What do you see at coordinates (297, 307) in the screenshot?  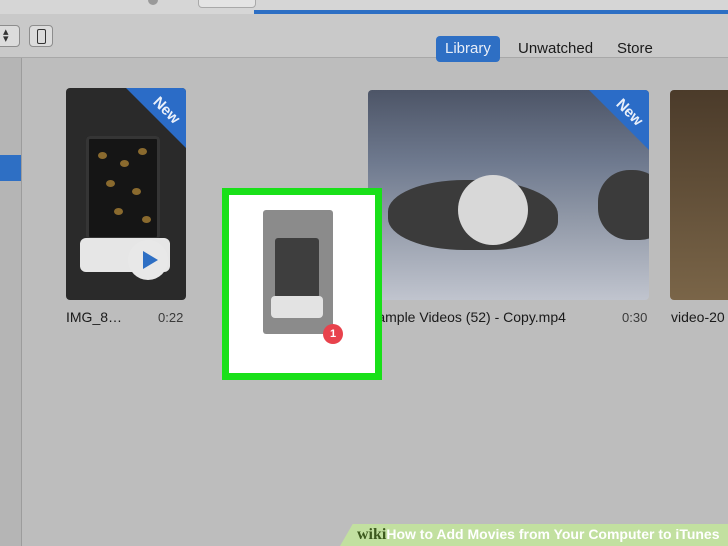 I see `dragged-image-base` at bounding box center [297, 307].